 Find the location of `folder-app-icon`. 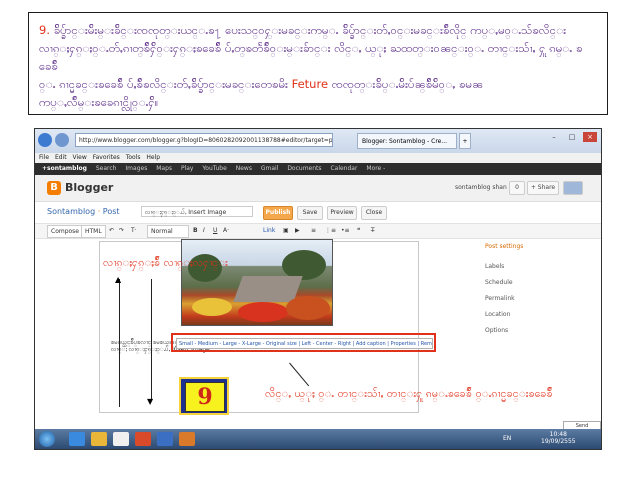

folder-app-icon is located at coordinates (99, 439).